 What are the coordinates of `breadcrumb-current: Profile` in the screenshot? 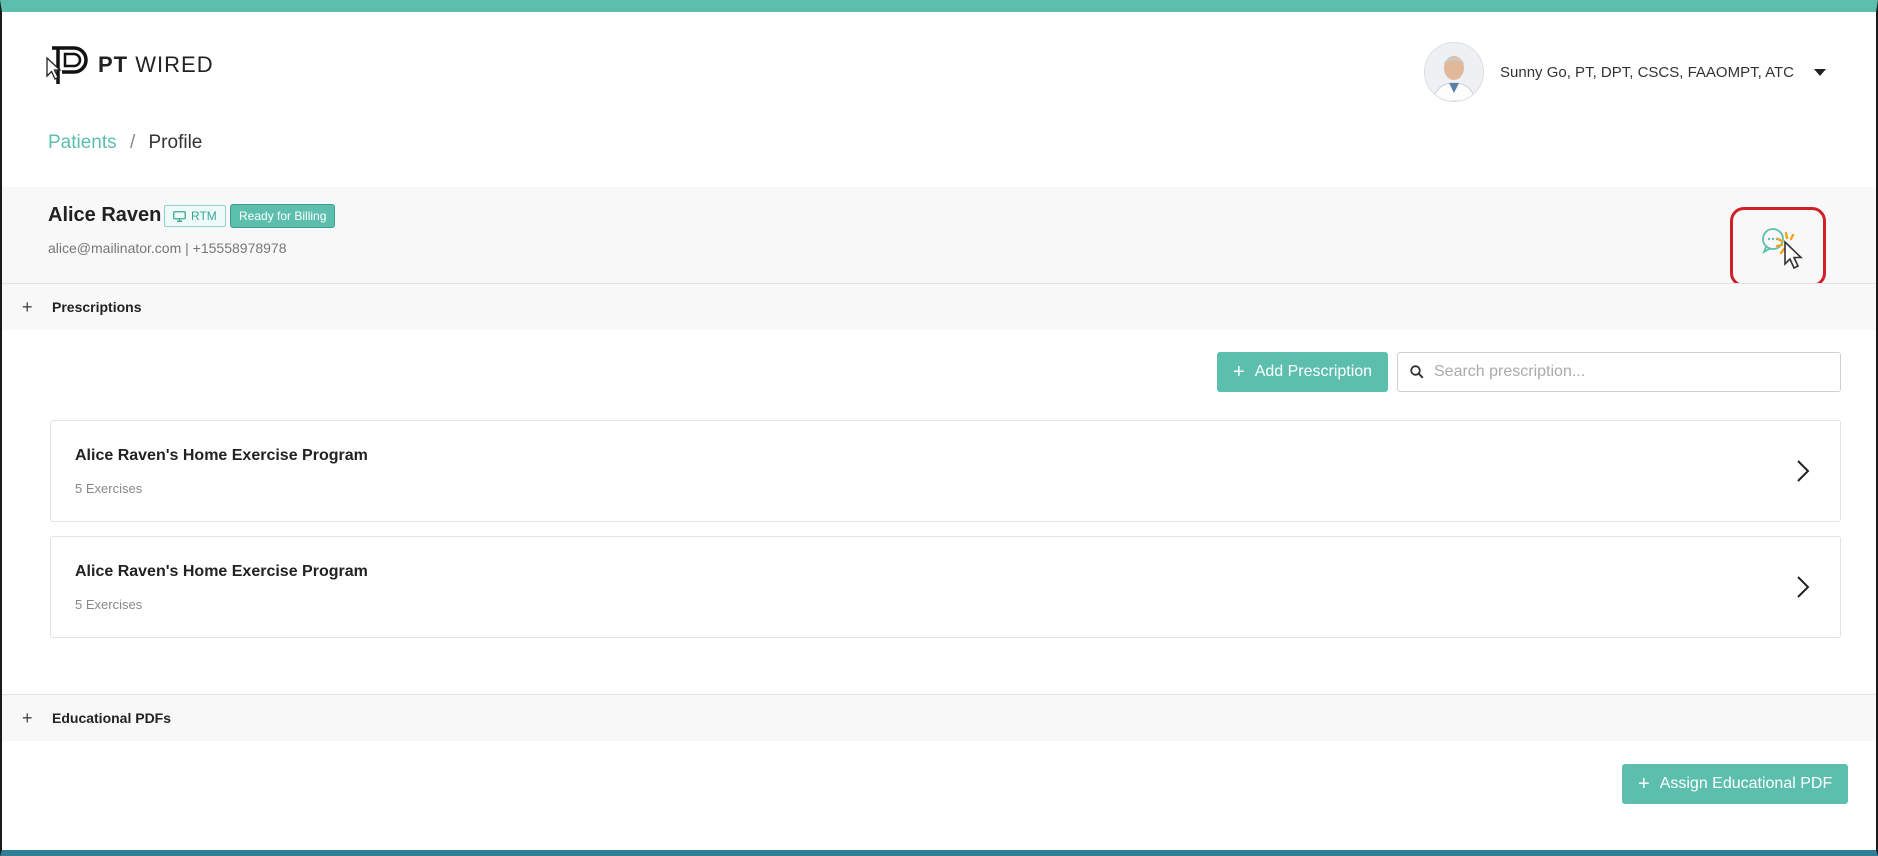 It's located at (175, 142).